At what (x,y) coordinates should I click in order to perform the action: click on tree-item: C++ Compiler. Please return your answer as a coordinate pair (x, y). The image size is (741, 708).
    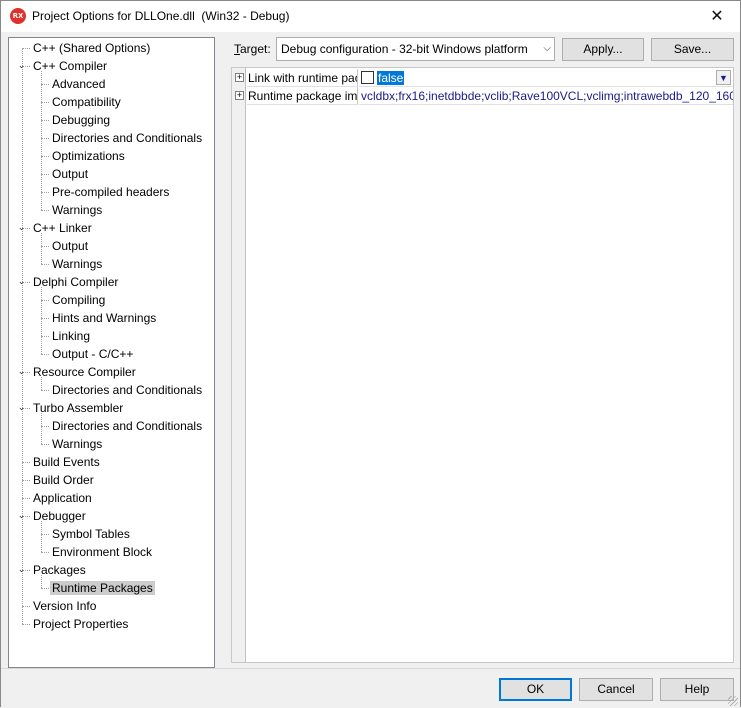
    Looking at the image, I should click on (70, 66).